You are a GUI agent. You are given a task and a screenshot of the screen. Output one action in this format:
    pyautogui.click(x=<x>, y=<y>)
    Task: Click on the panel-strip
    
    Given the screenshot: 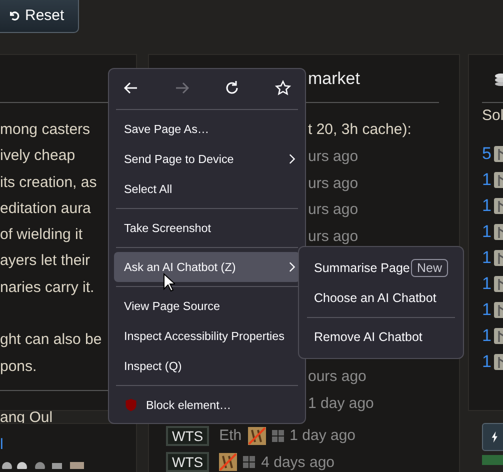 What is the action you would take?
    pyautogui.click(x=492, y=460)
    